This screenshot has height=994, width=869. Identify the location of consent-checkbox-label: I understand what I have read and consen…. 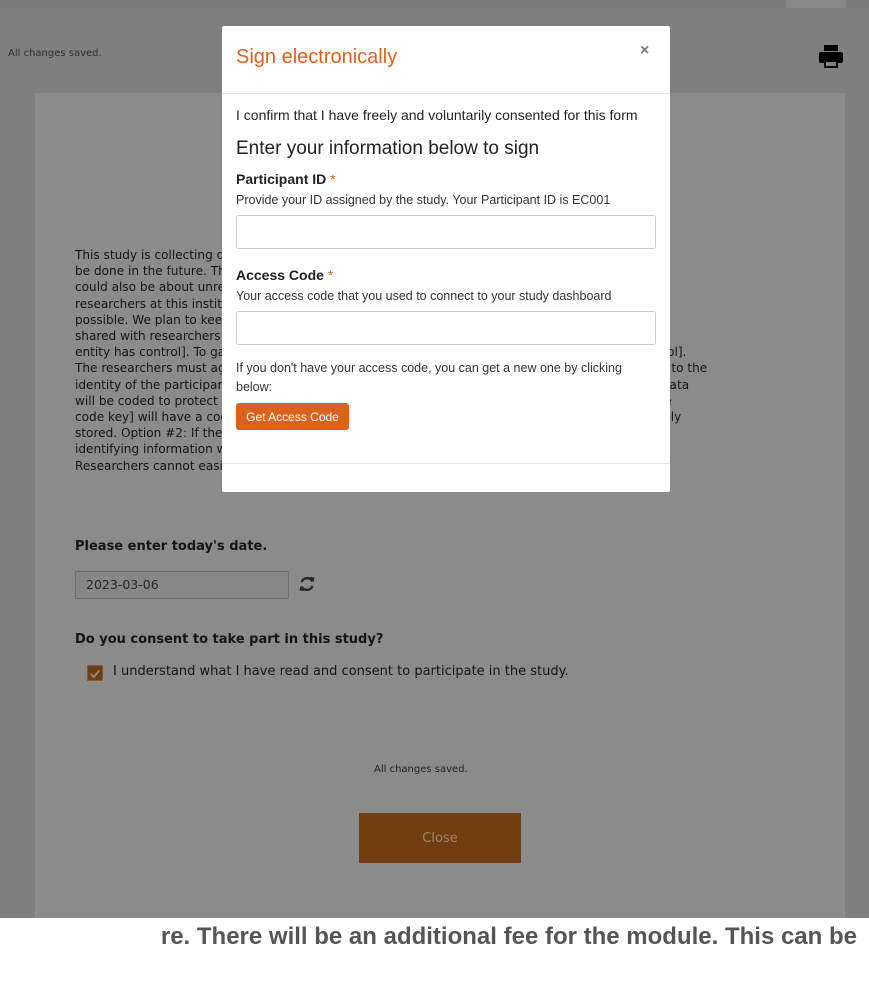
(341, 671).